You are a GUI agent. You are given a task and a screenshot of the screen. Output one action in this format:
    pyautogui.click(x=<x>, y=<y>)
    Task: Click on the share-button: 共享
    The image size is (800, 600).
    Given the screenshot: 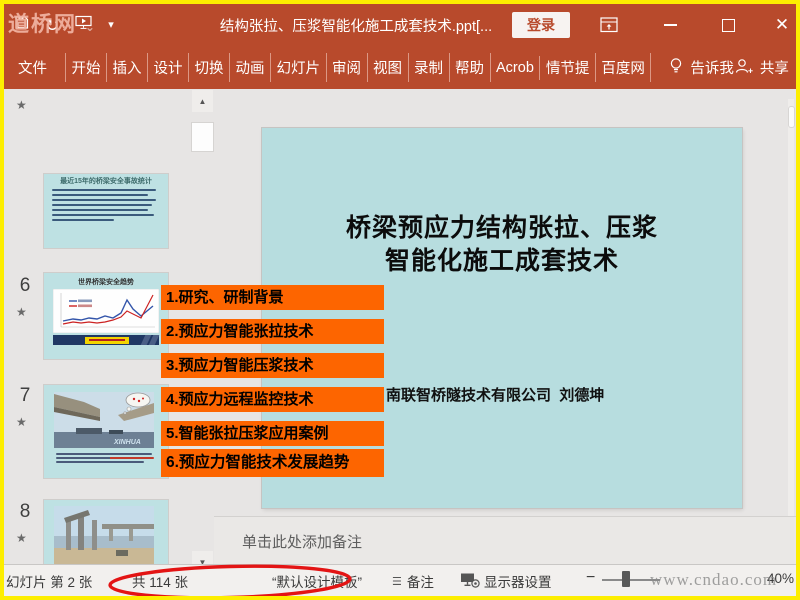 What is the action you would take?
    pyautogui.click(x=761, y=67)
    